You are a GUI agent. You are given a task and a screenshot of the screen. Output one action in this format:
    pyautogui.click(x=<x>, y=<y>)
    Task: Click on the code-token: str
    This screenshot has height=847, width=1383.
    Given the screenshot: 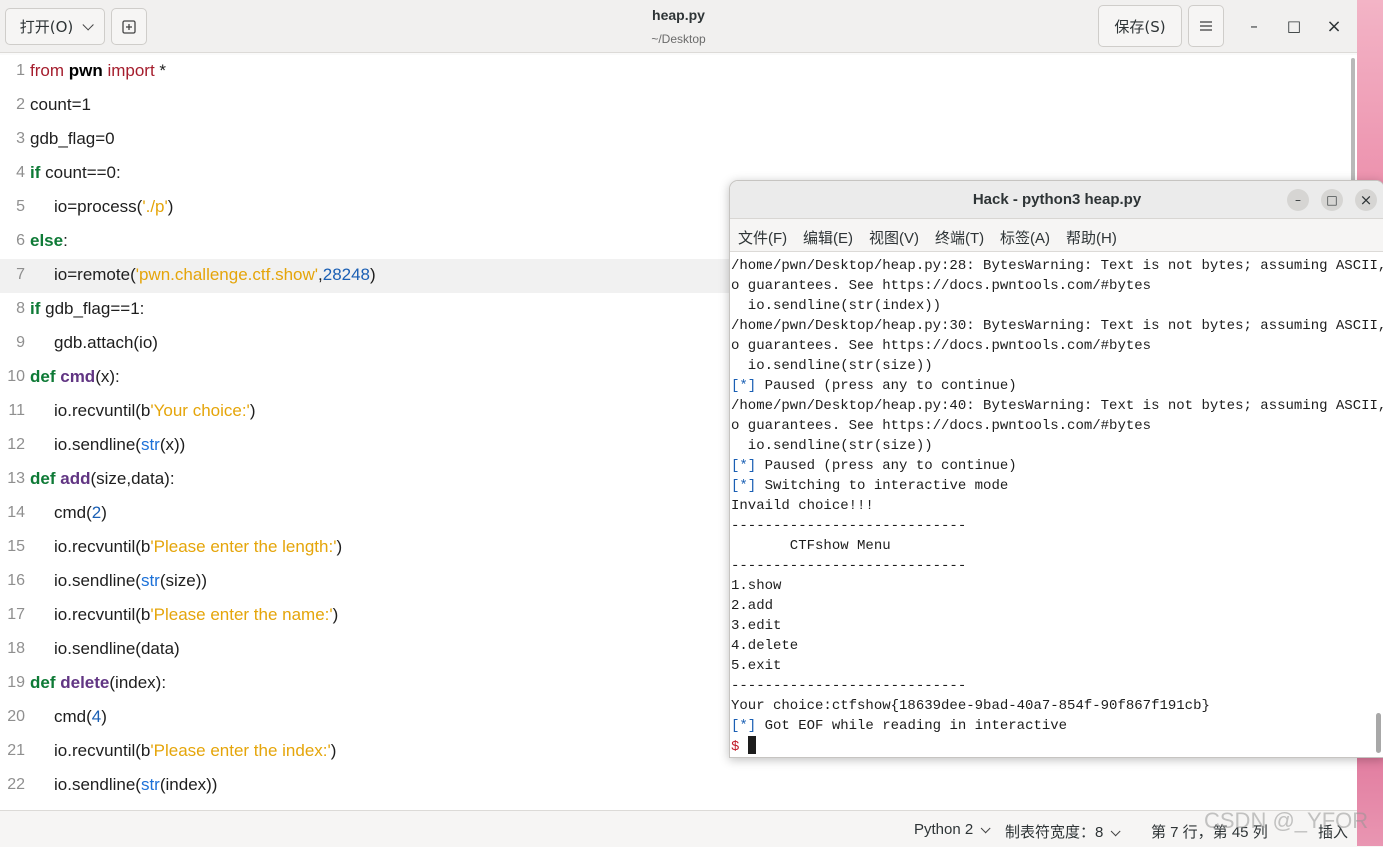 What is the action you would take?
    pyautogui.click(x=150, y=444)
    